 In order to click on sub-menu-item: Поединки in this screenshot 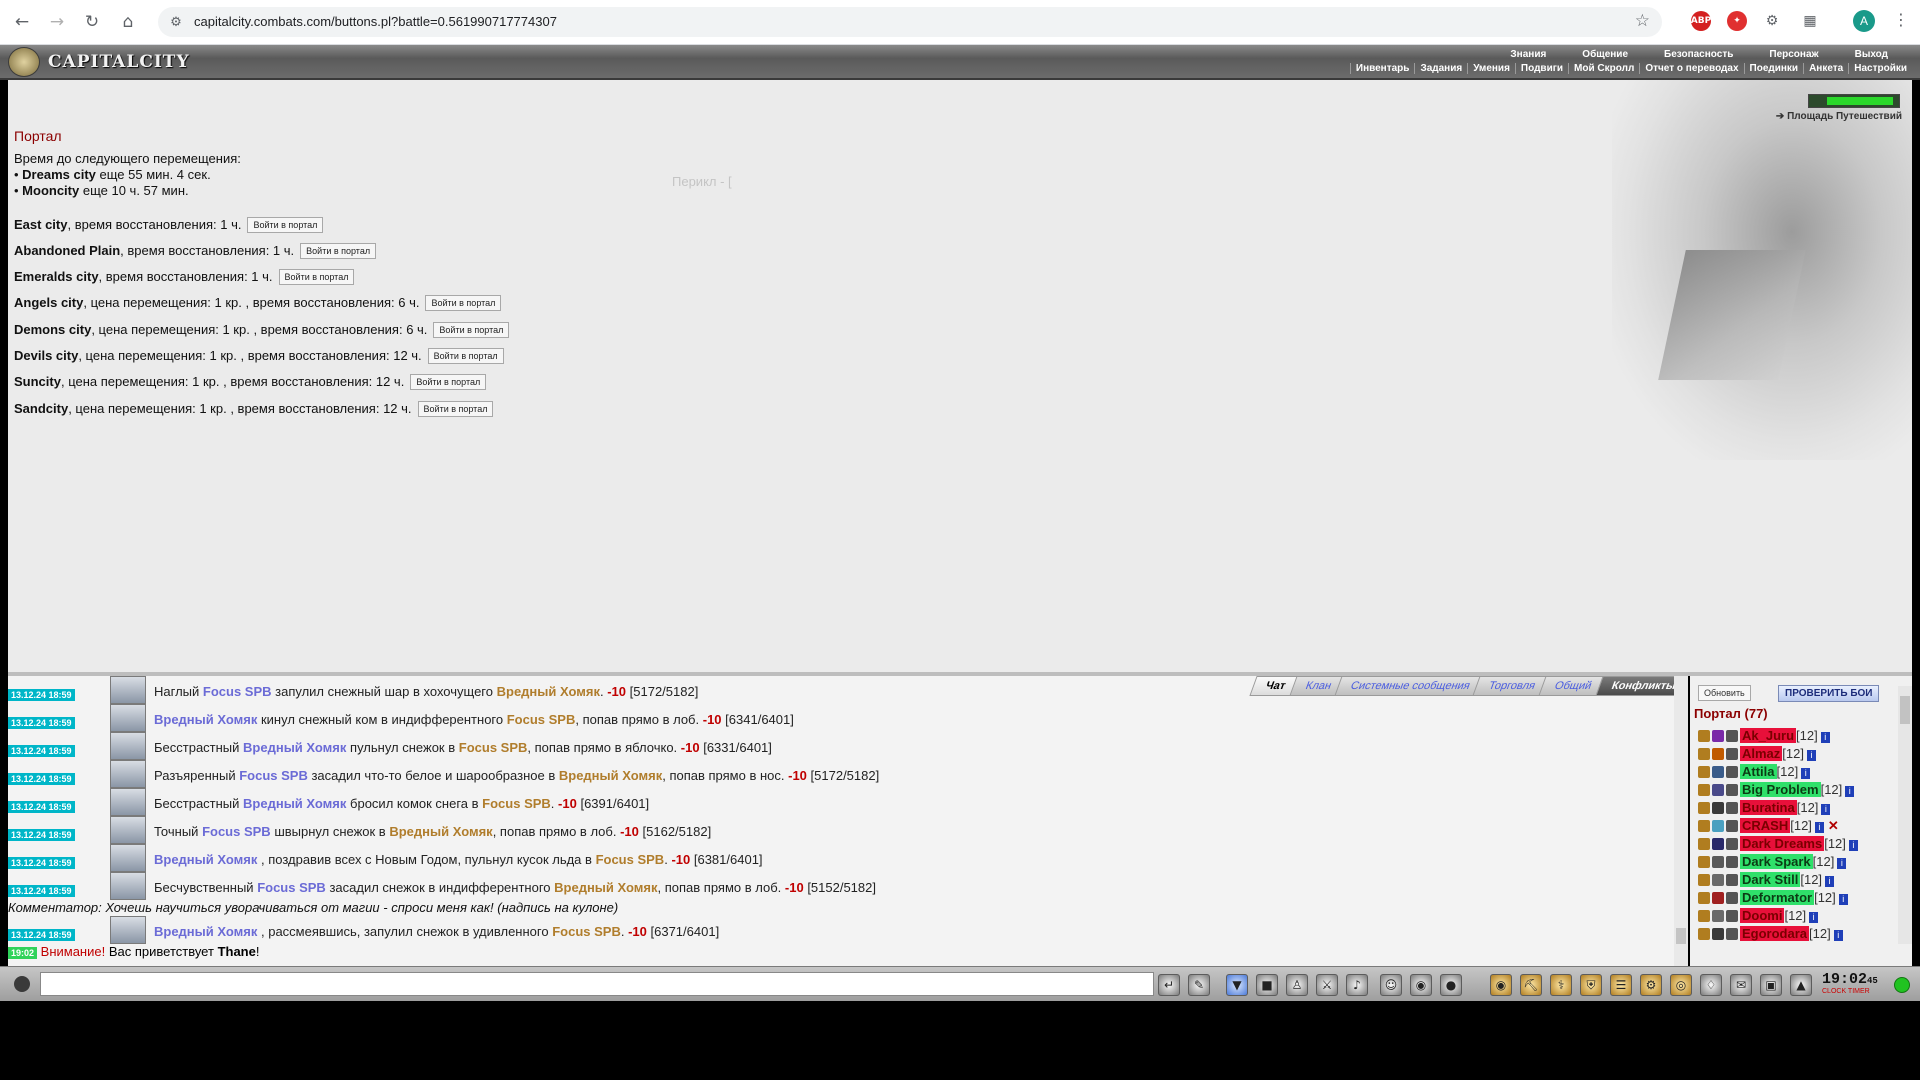, I will do `click(1773, 68)`.